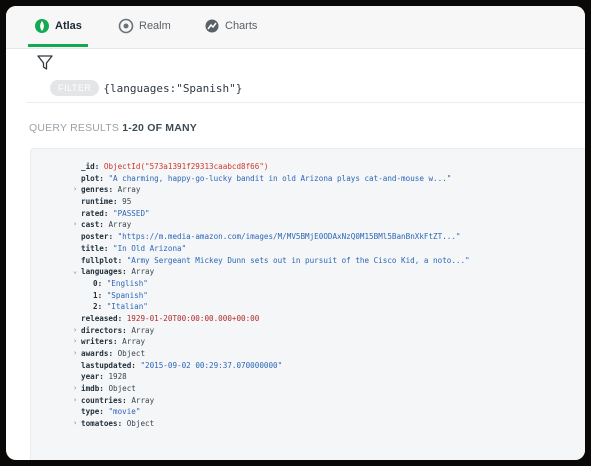  What do you see at coordinates (212, 26) in the screenshot?
I see `charts-icon` at bounding box center [212, 26].